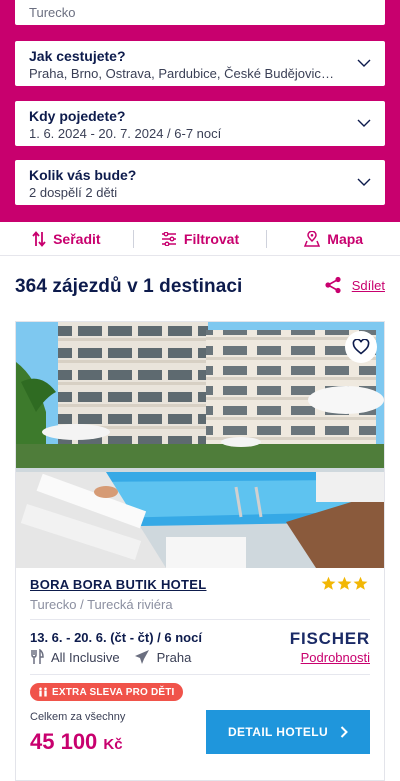 The height and width of the screenshot is (781, 400). Describe the element at coordinates (125, 133) in the screenshot. I see `dates-value: 1. 6. 2024 - 20. 7. 2024 / 6-7 nocí` at that location.